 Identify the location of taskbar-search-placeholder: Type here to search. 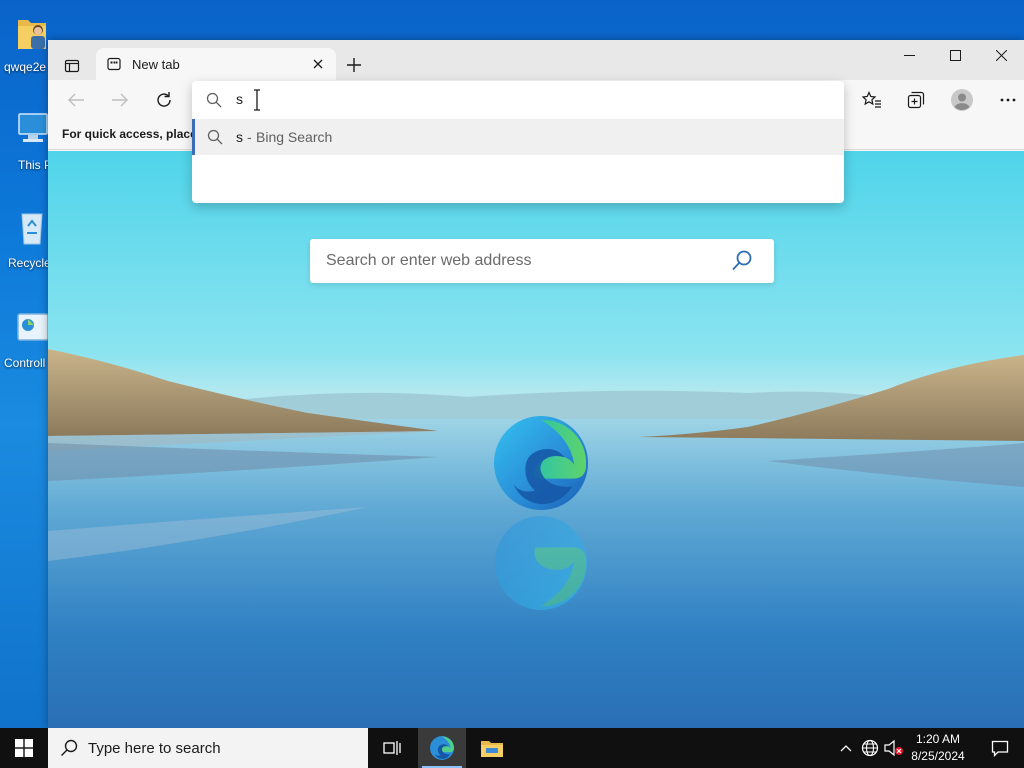
(154, 748).